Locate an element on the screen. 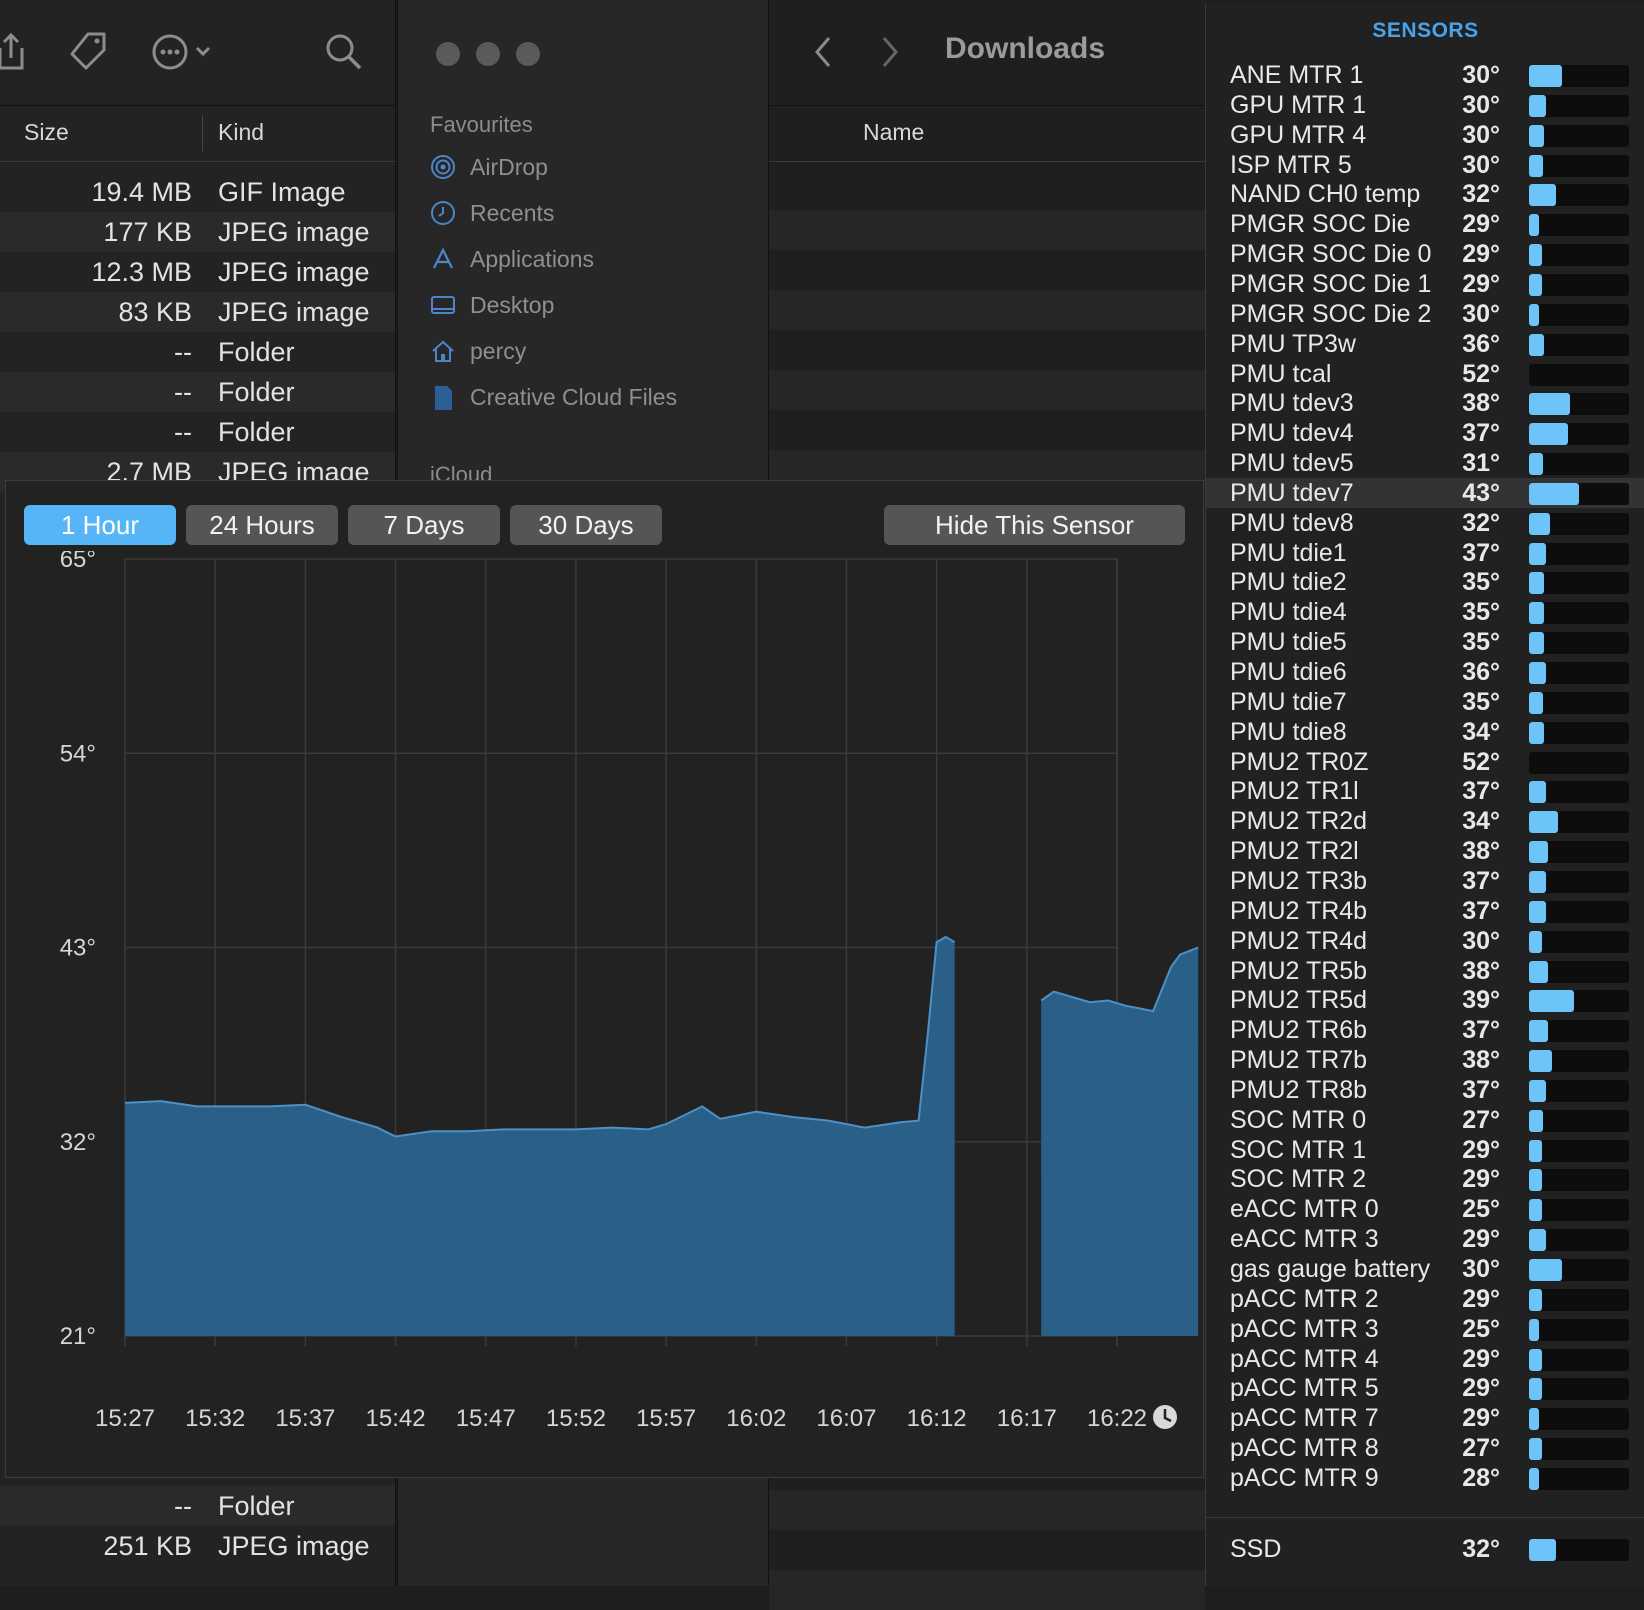 The width and height of the screenshot is (1644, 1610). sensor-row: PMU tdie7 35° is located at coordinates (1425, 702).